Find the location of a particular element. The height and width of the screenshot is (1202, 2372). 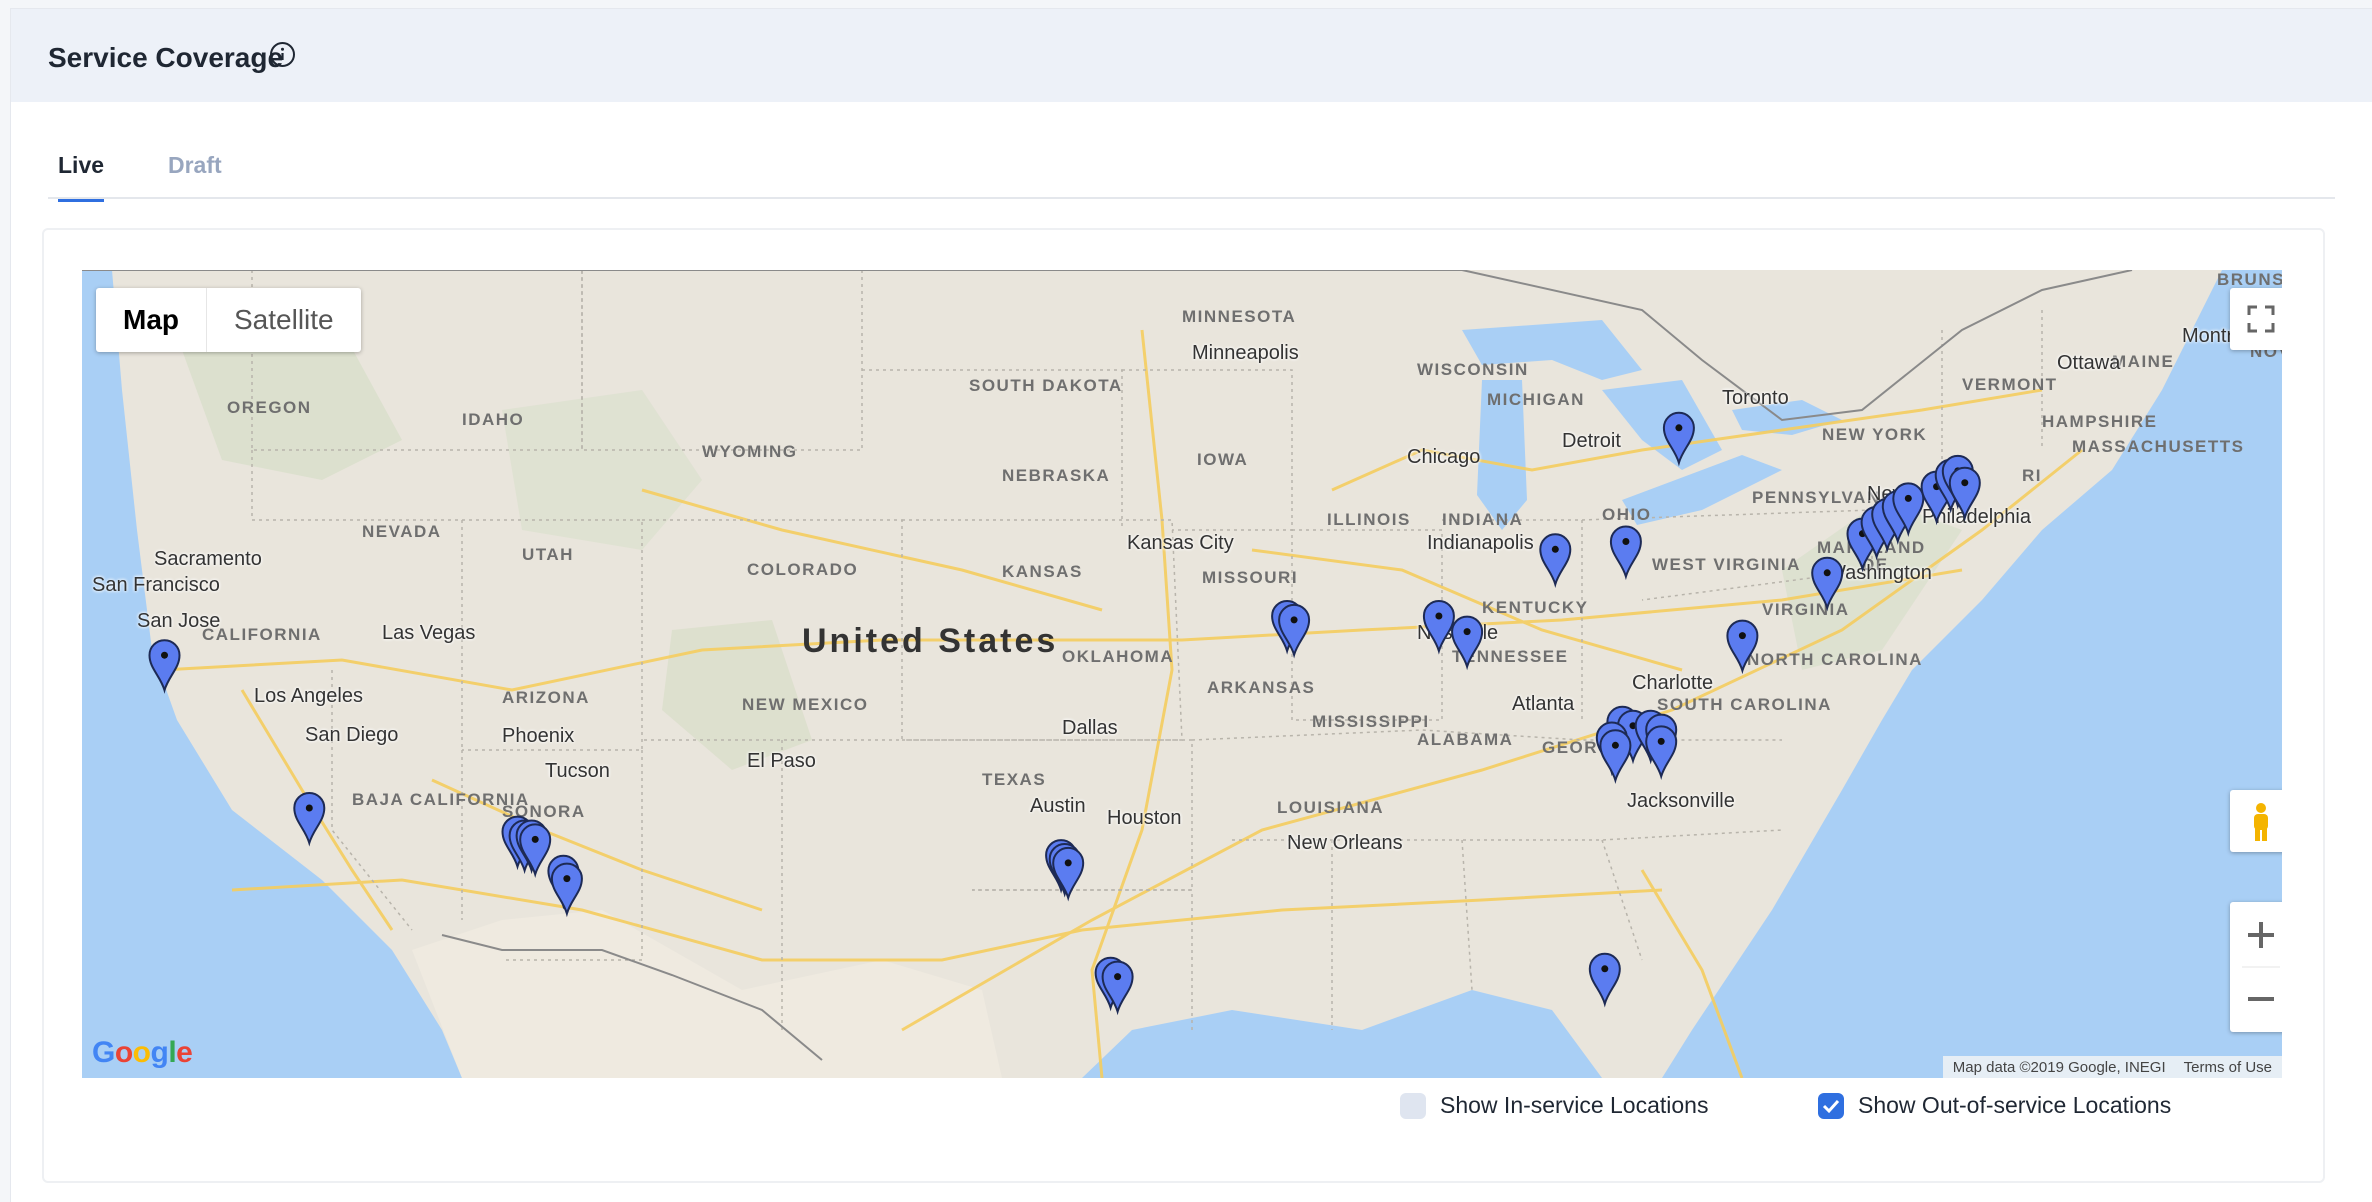

panel-header: Service Coverage is located at coordinates (1191, 55).